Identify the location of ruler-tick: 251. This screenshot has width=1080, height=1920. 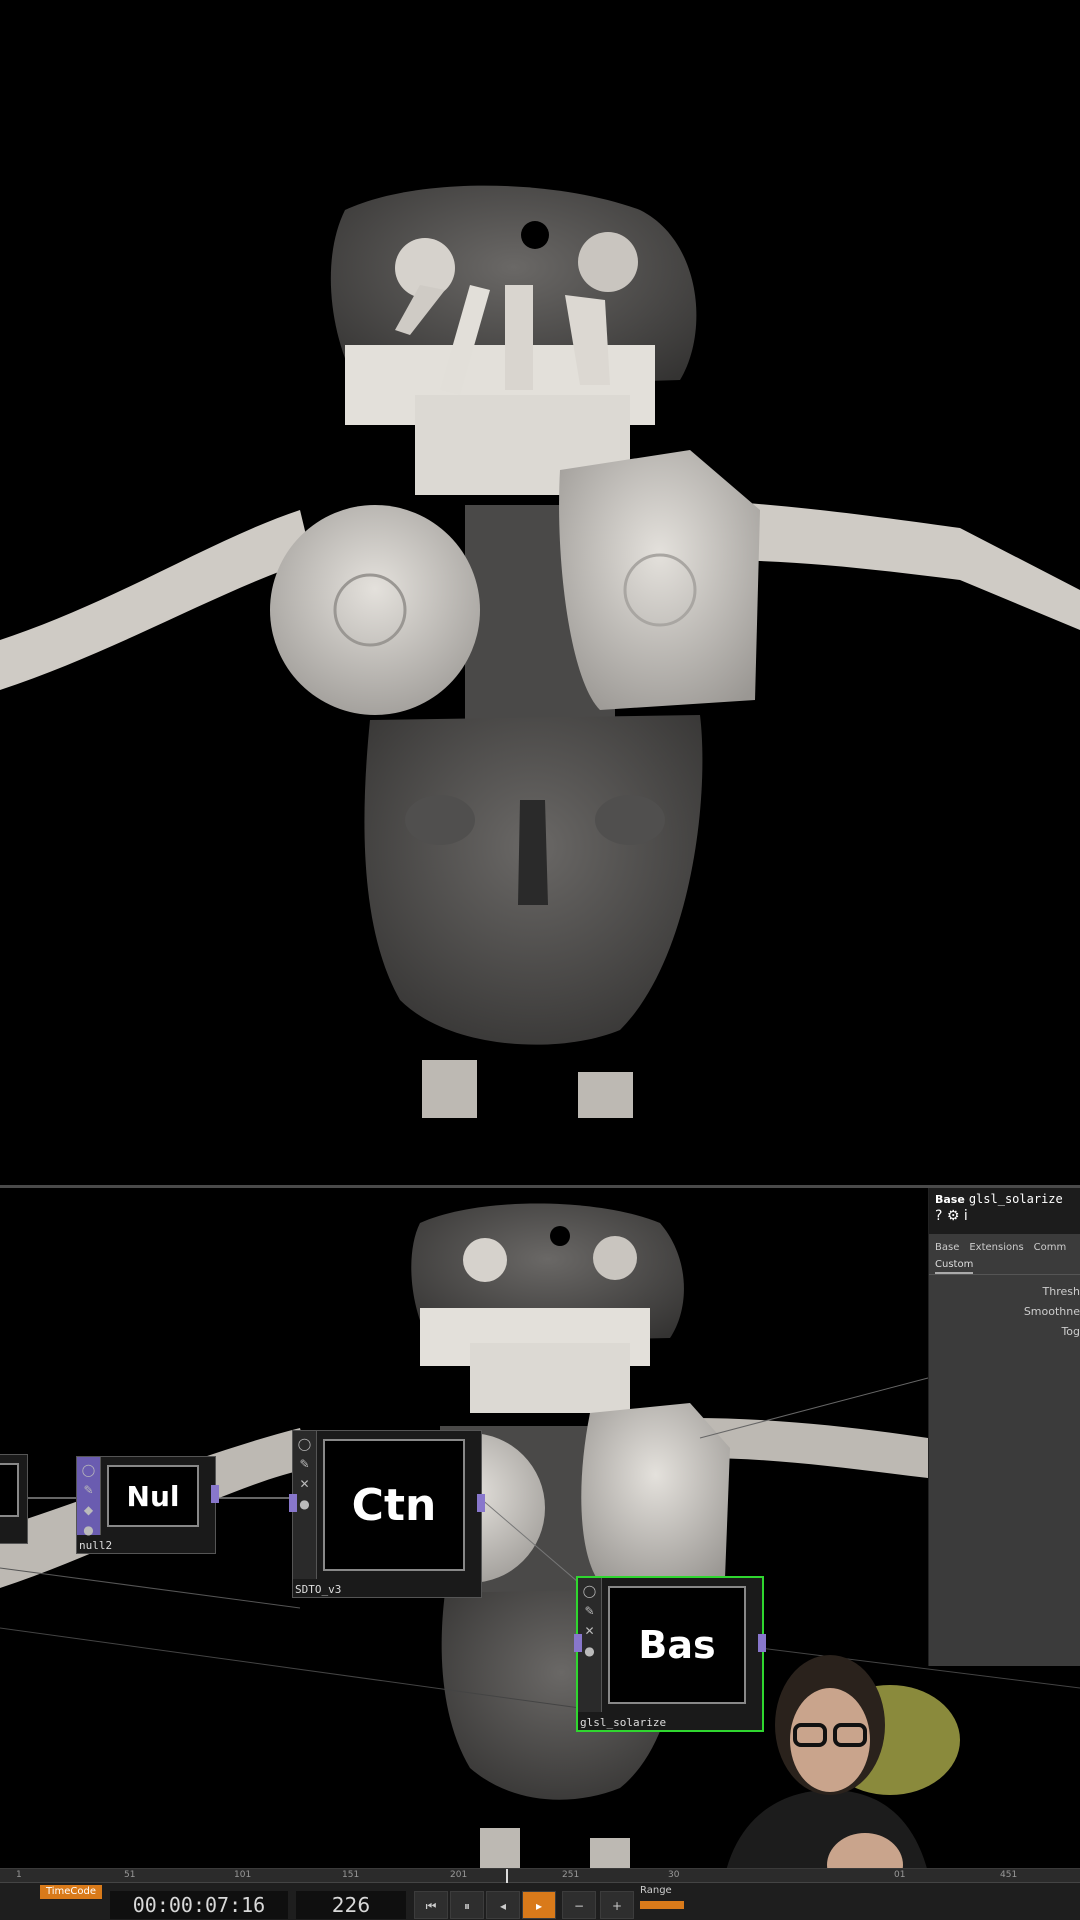
(571, 1875).